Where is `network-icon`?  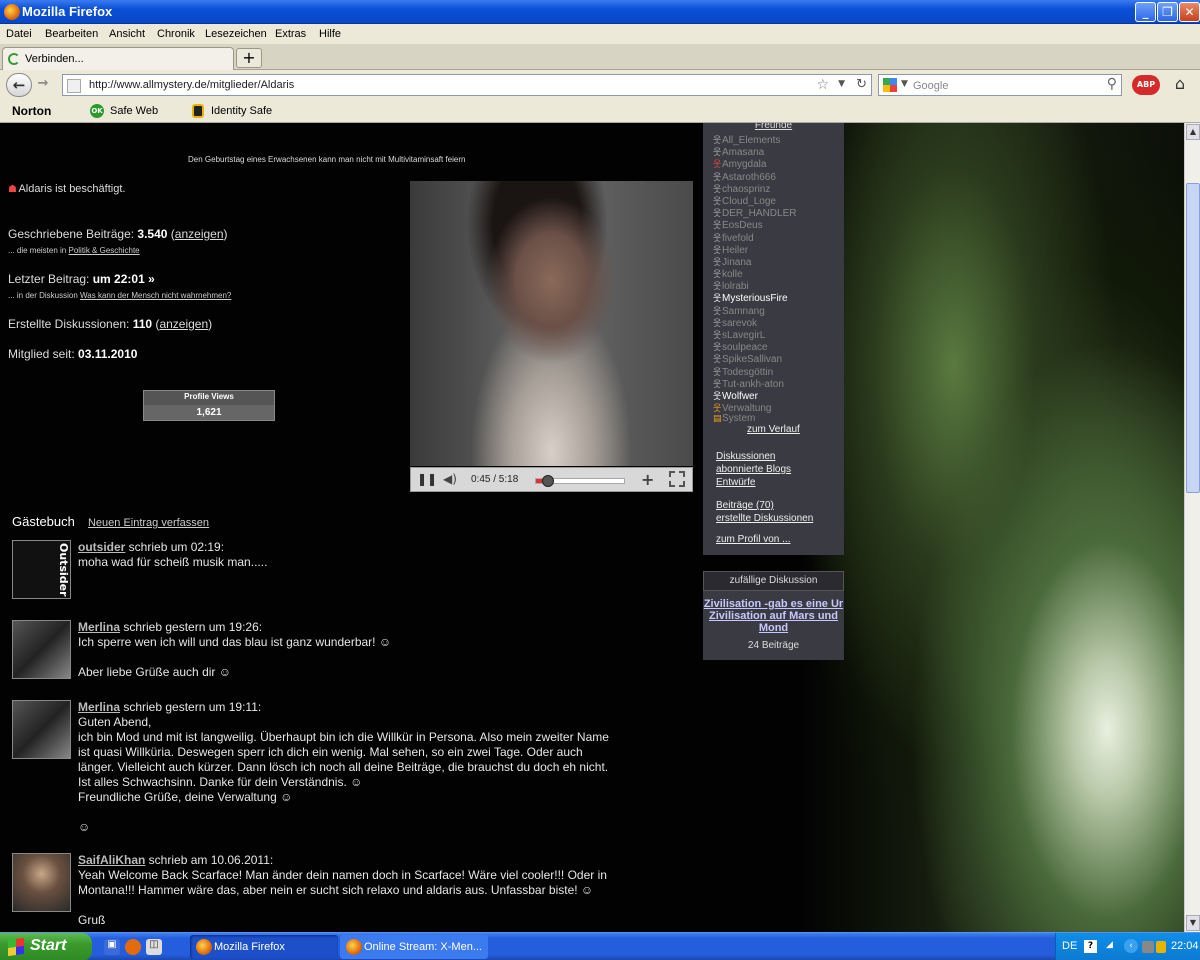
network-icon is located at coordinates (1148, 947).